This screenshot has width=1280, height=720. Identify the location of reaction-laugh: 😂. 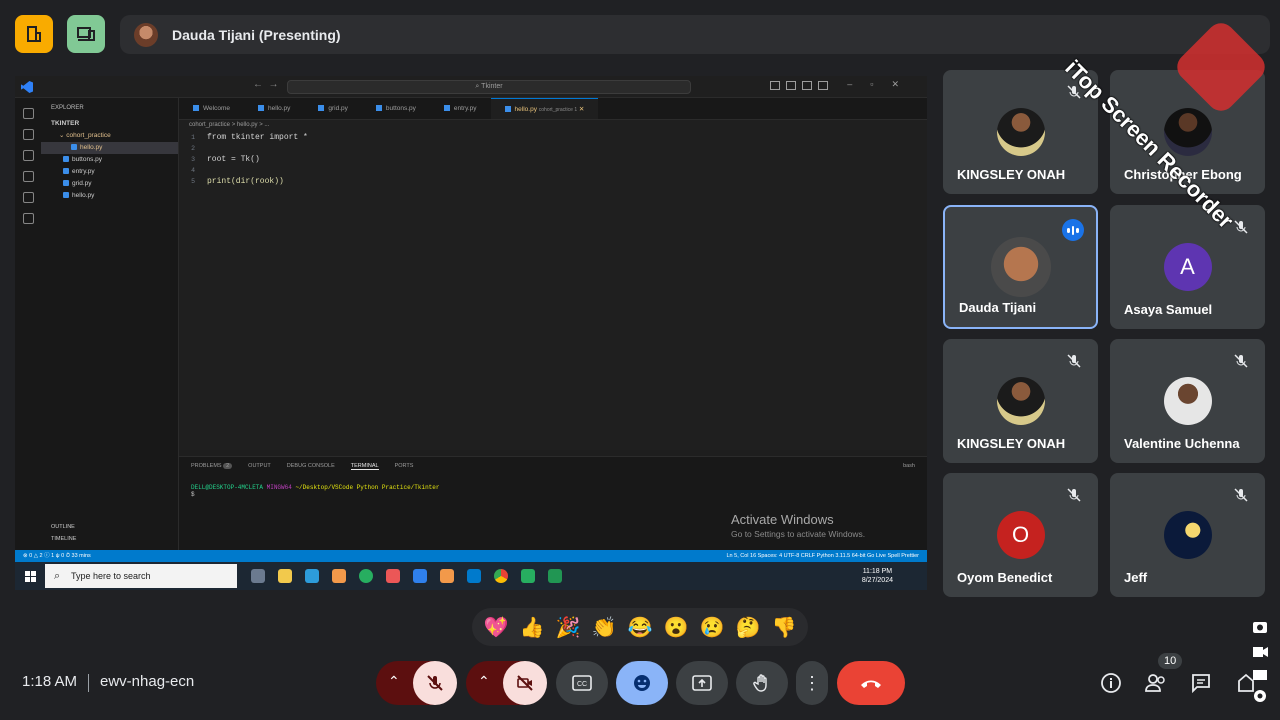
(640, 627).